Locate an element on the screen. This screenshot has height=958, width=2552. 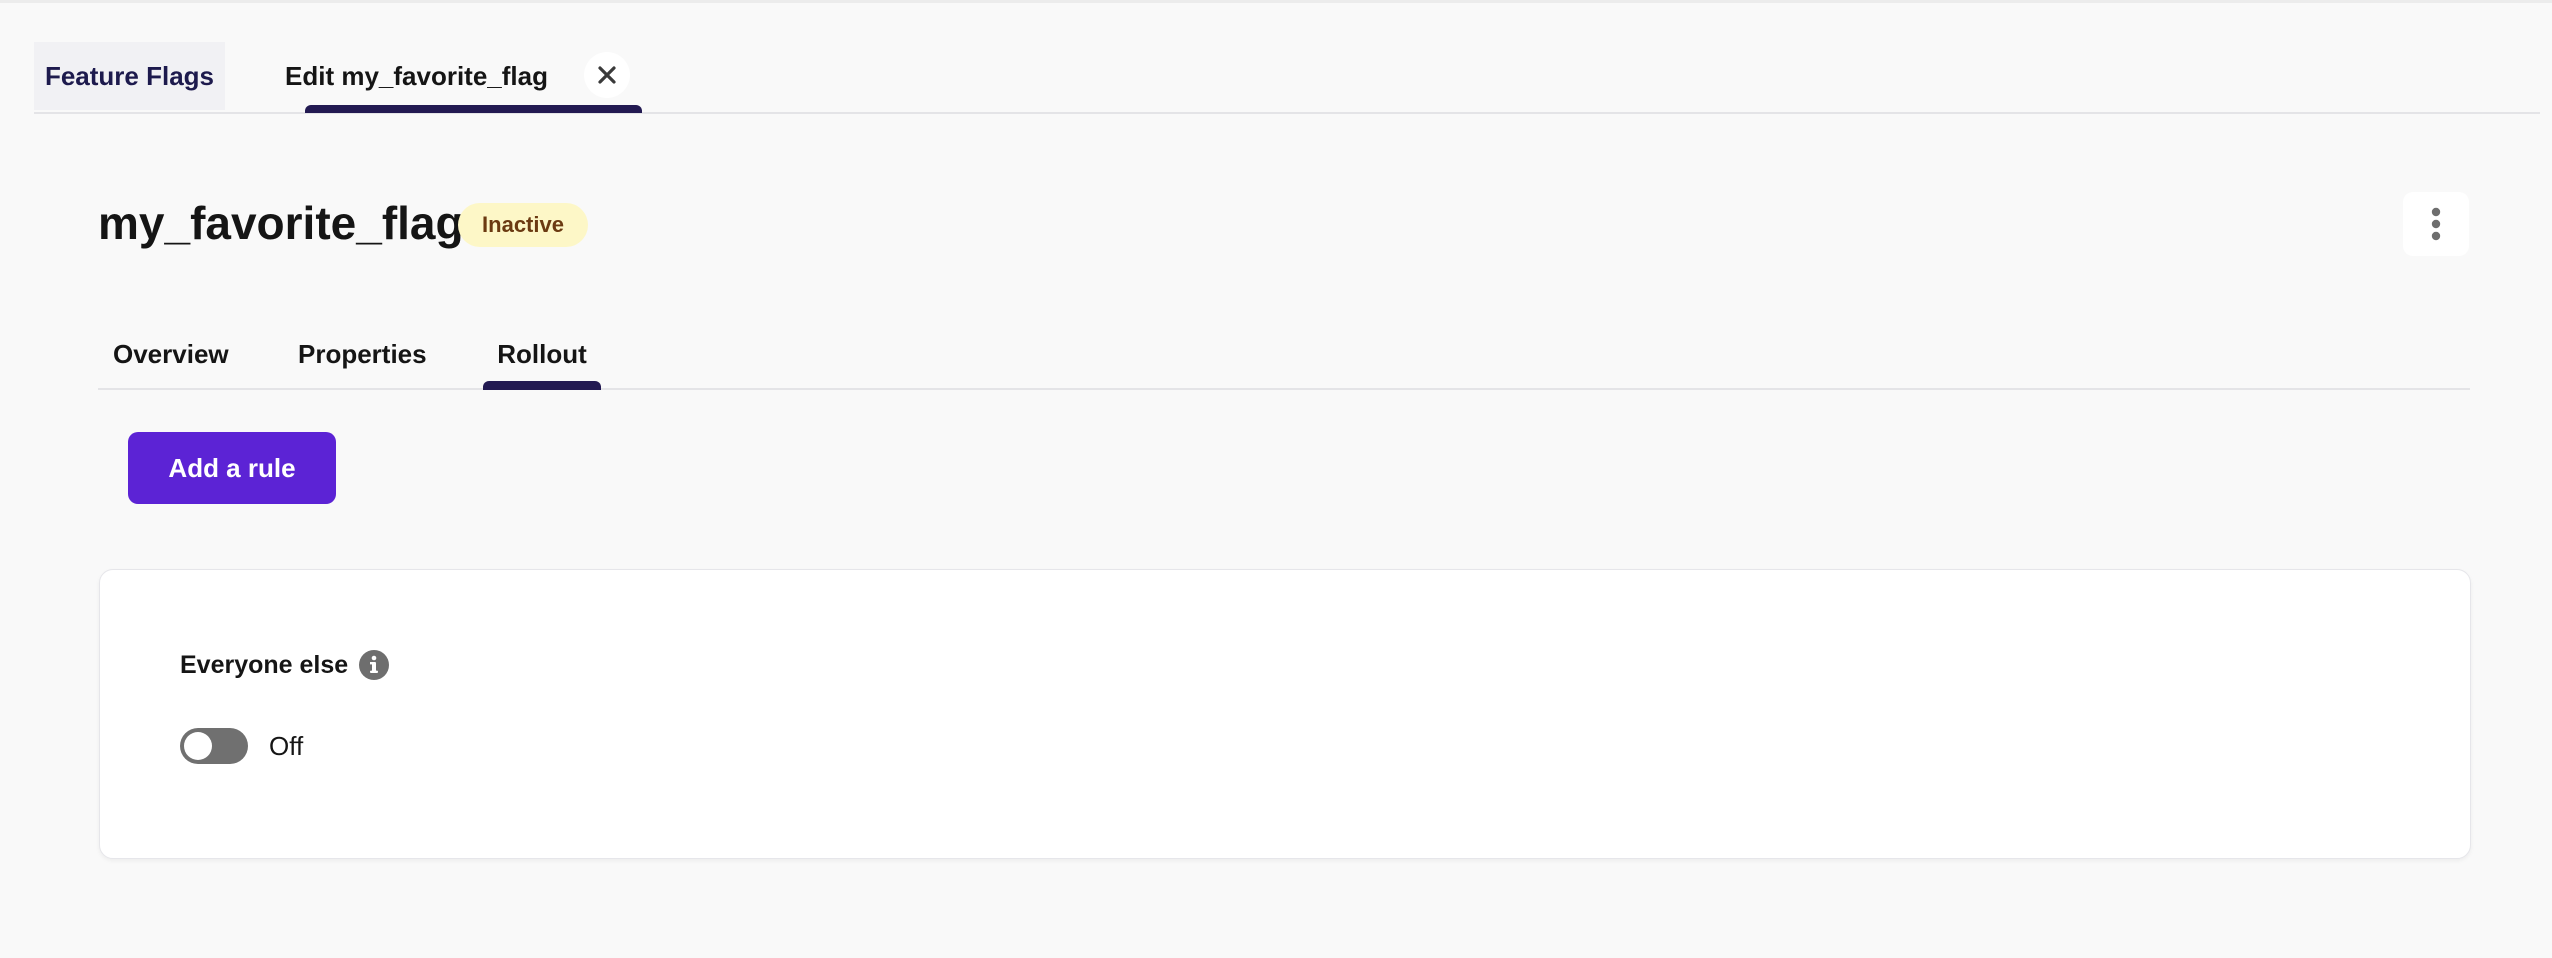
toggle-state-label: Off is located at coordinates (286, 746).